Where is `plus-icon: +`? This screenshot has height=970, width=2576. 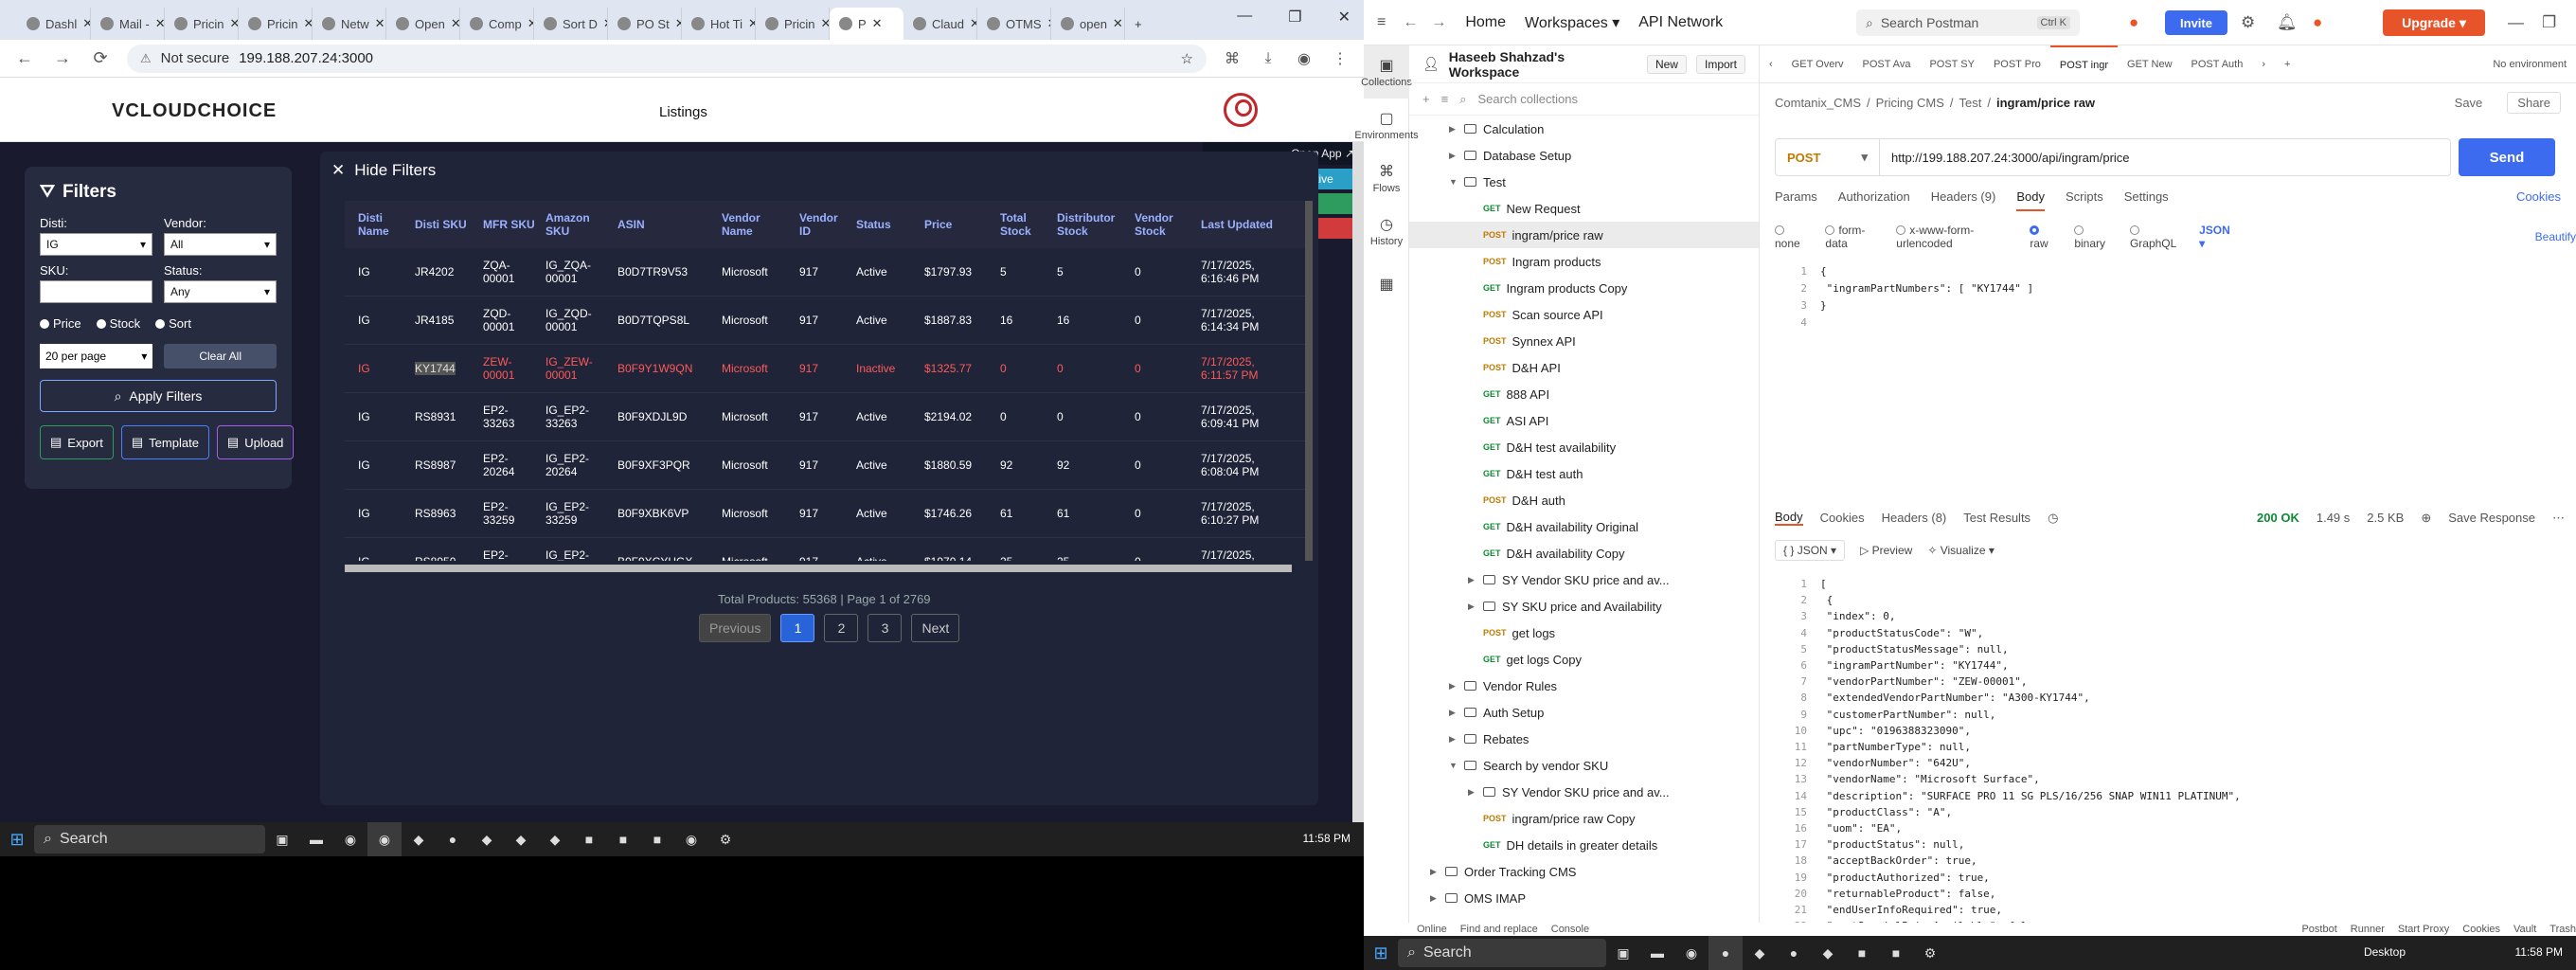
plus-icon: + is located at coordinates (1426, 99).